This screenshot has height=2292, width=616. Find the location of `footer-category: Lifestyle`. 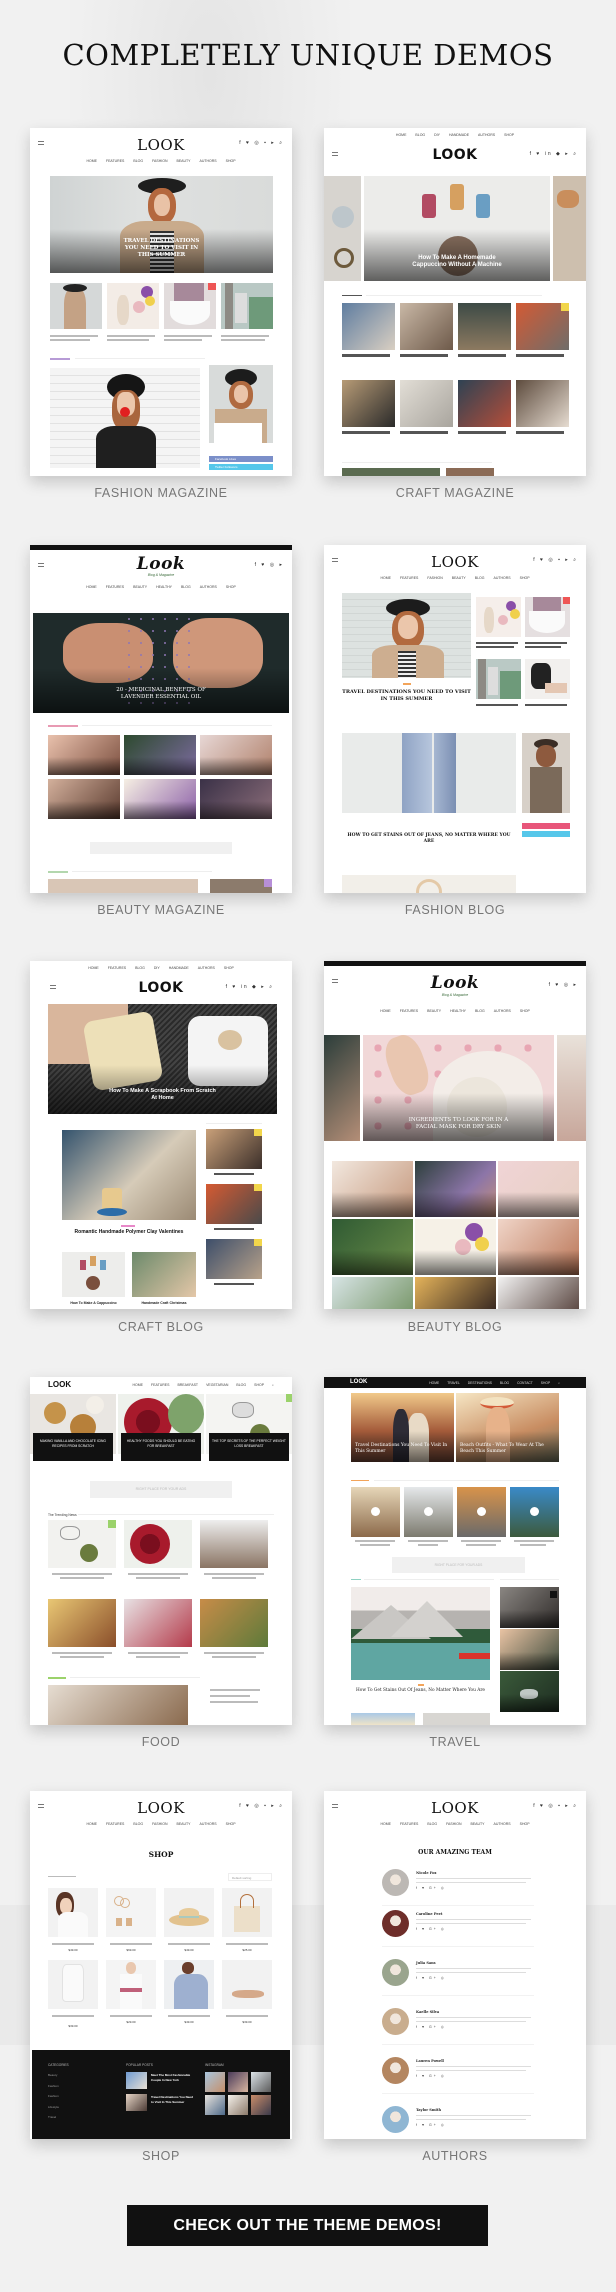

footer-category: Lifestyle is located at coordinates (53, 2107).